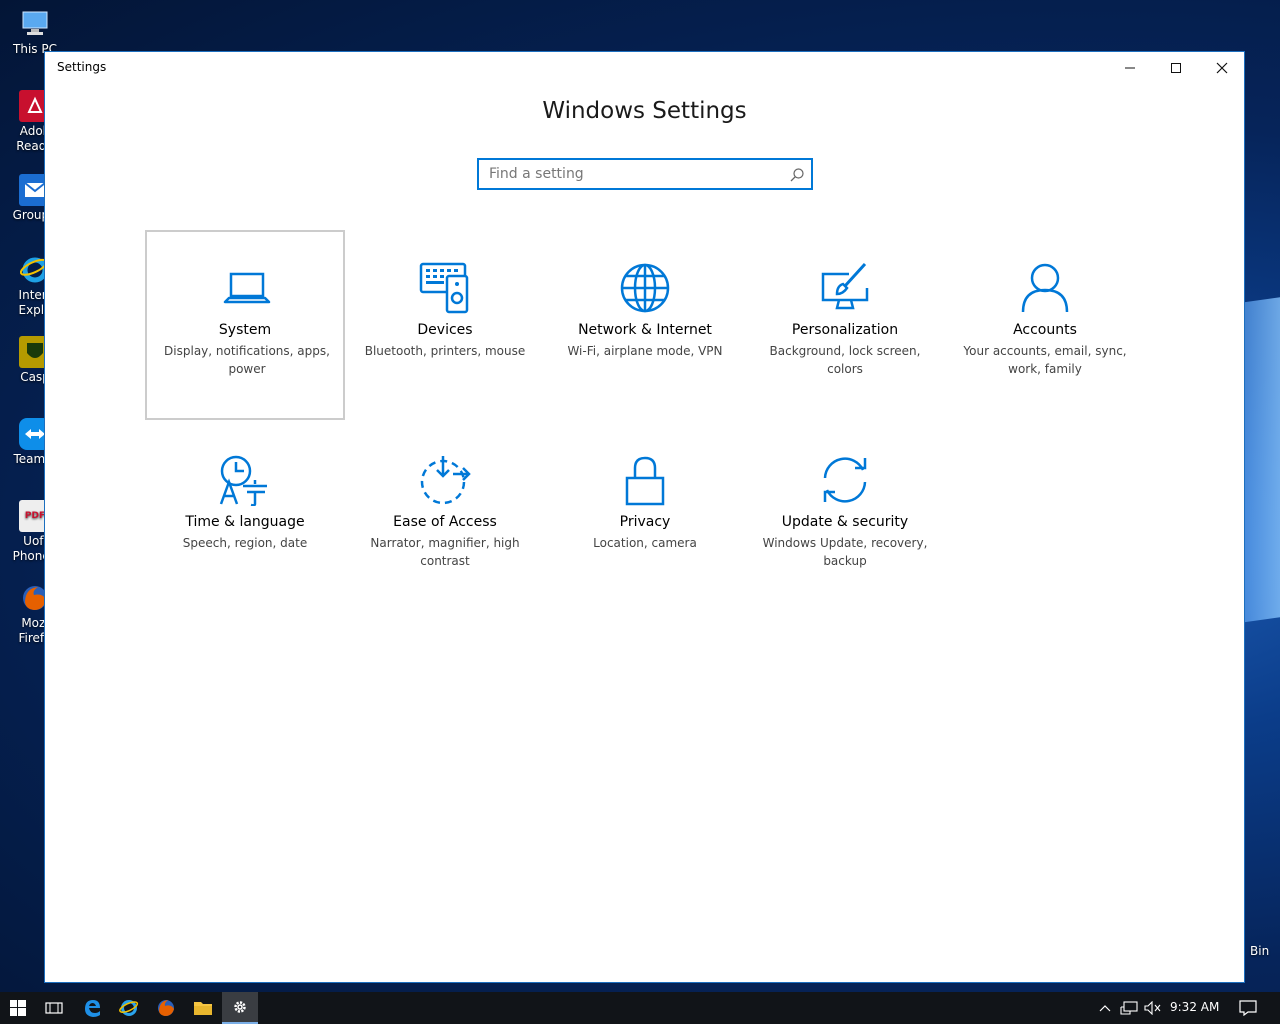 The image size is (1280, 1024). I want to click on lock-icon, so click(645, 481).